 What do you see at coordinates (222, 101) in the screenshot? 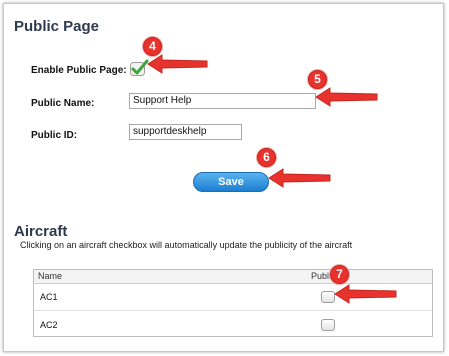
I see `public-name-input: Support Help` at bounding box center [222, 101].